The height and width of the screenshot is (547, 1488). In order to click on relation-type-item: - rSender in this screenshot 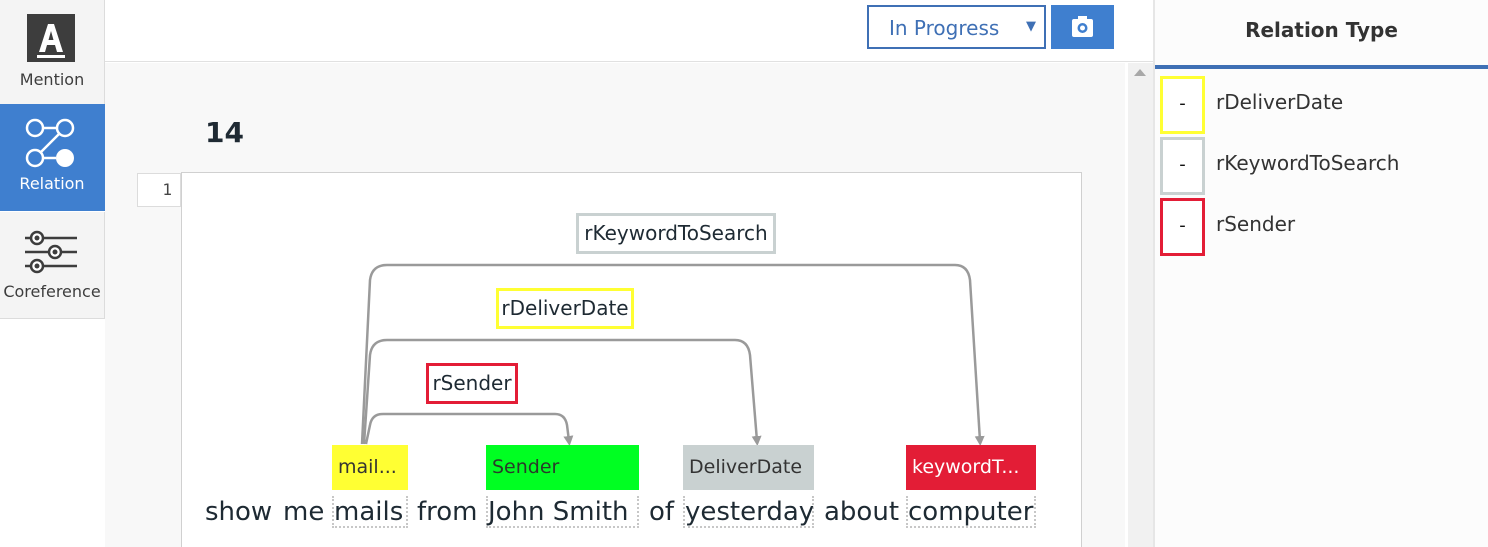, I will do `click(1320, 227)`.